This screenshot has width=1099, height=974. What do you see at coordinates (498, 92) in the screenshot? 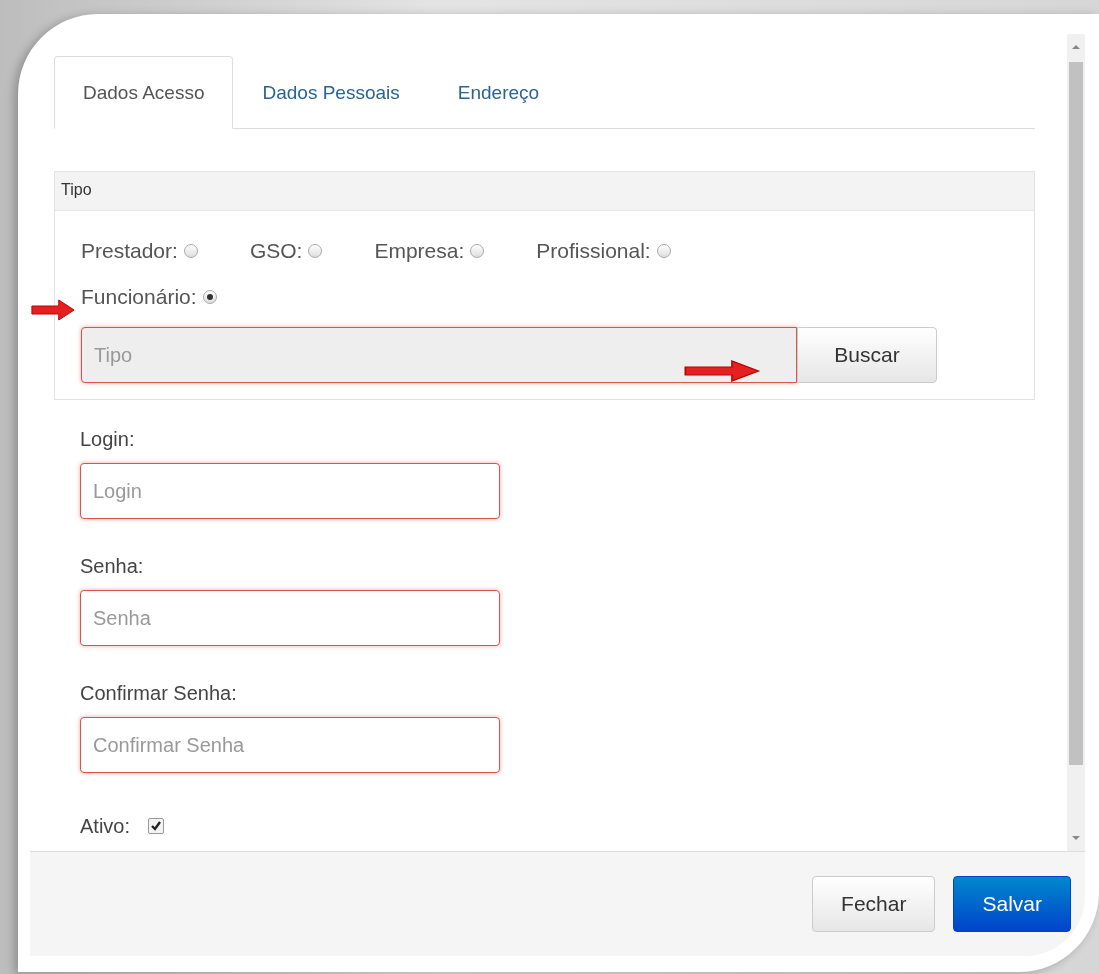
I see `tab: Endereço` at bounding box center [498, 92].